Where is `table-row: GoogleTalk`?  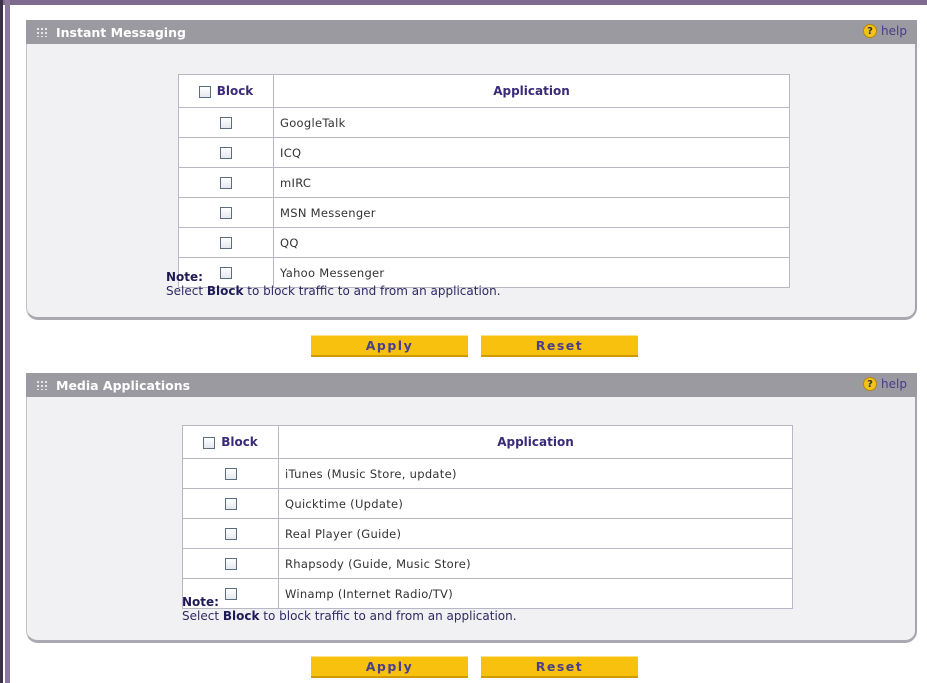 table-row: GoogleTalk is located at coordinates (484, 122).